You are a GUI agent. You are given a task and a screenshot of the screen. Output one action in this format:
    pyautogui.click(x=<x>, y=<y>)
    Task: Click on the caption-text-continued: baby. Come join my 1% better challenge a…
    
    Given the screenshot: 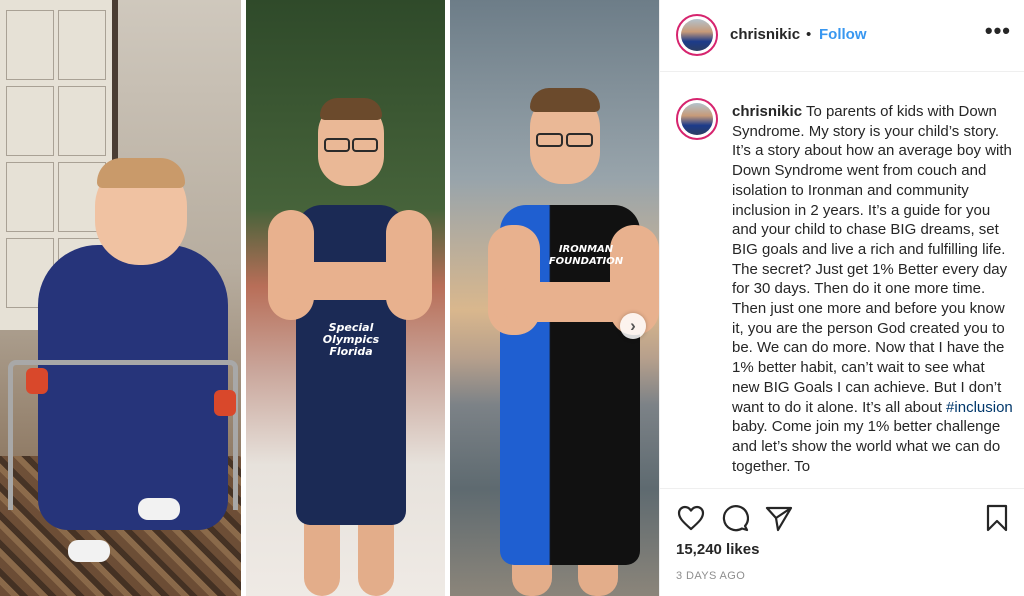 What is the action you would take?
    pyautogui.click(x=866, y=446)
    